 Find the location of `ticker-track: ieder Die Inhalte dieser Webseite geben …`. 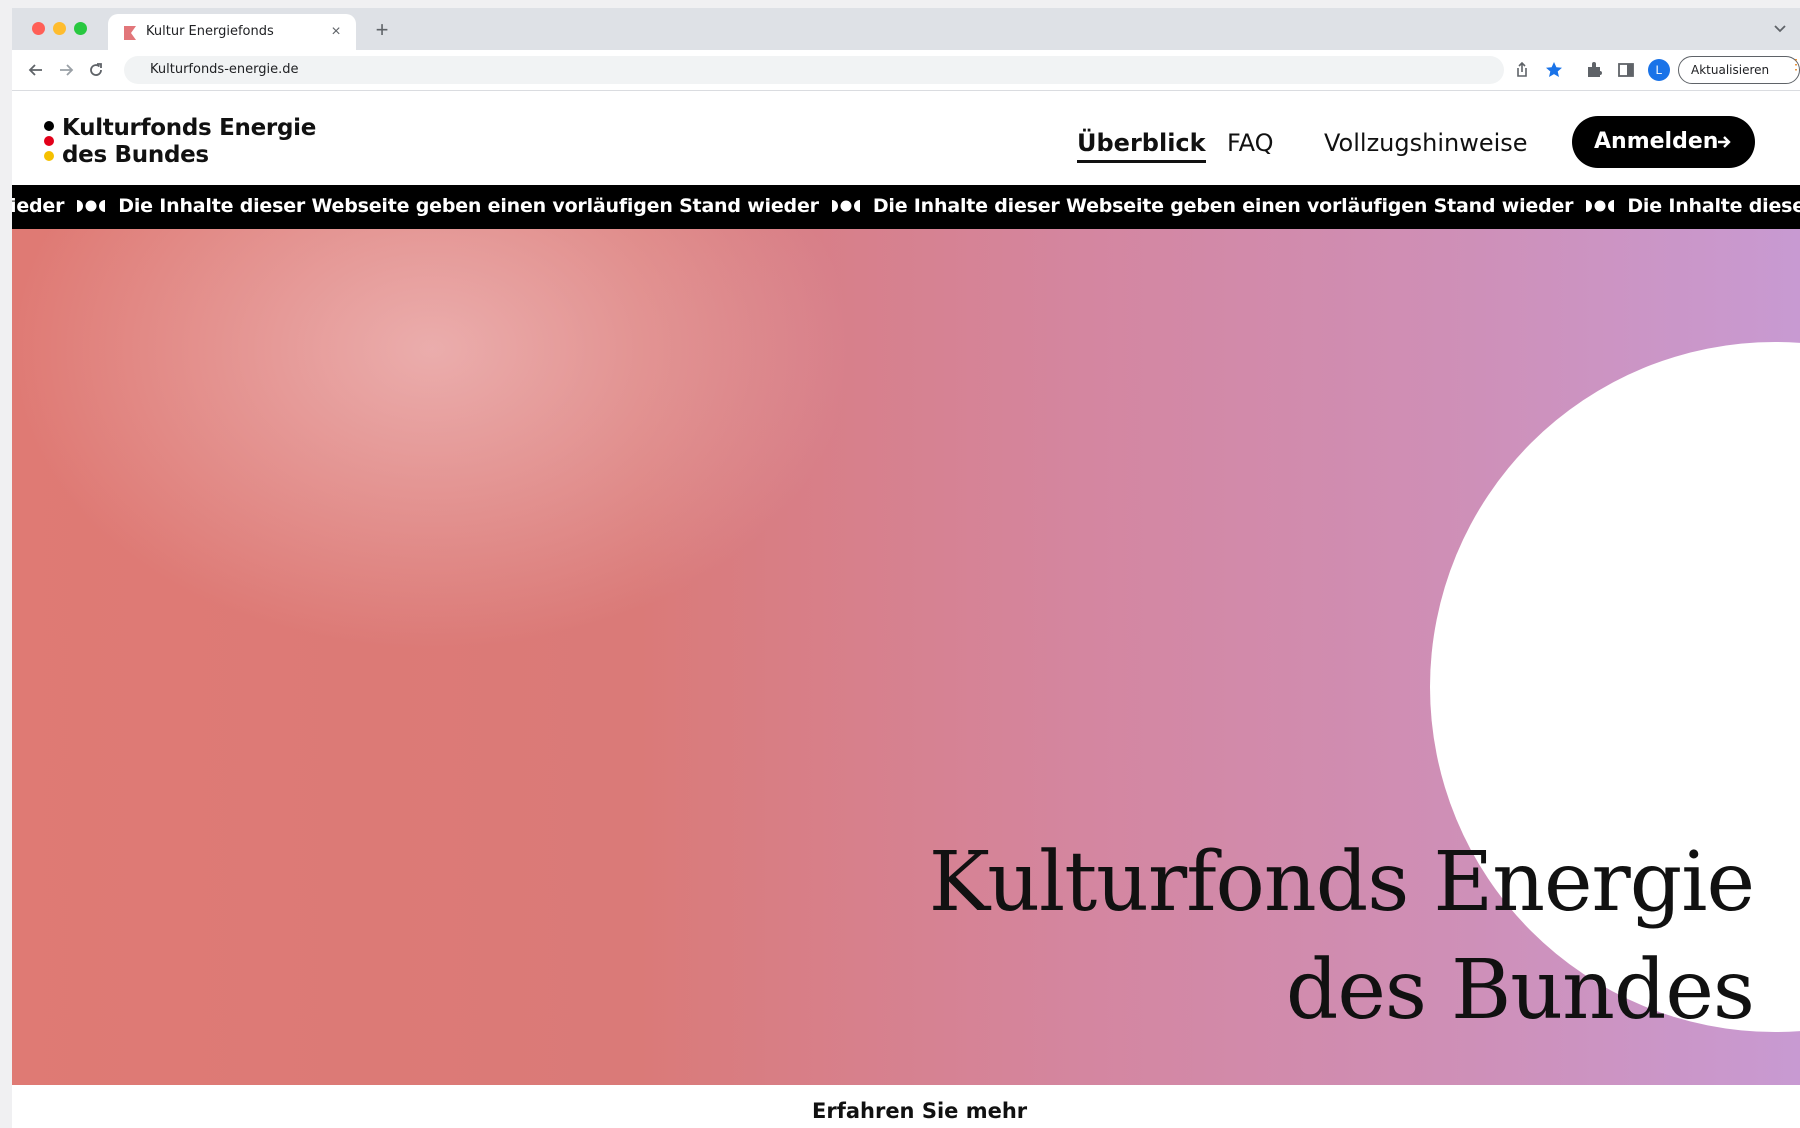

ticker-track: ieder Die Inhalte dieser Webseite geben … is located at coordinates (906, 206).